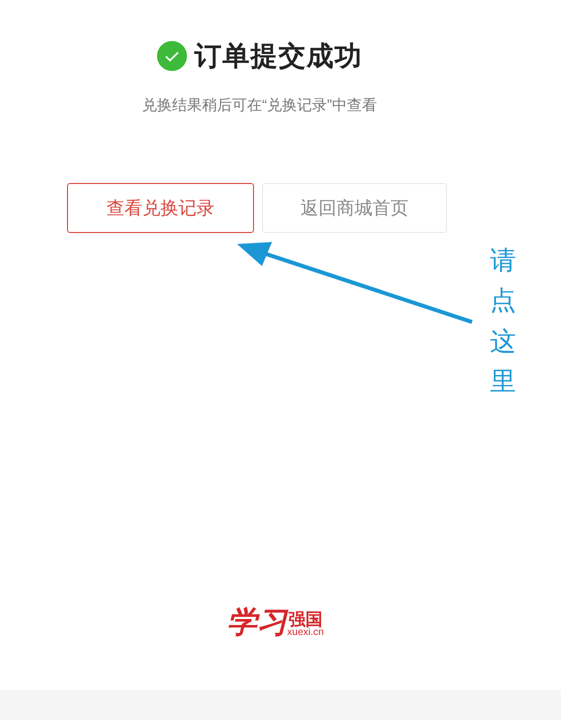 Image resolution: width=561 pixels, height=720 pixels. What do you see at coordinates (278, 56) in the screenshot?
I see `page-title: 订单提交成功` at bounding box center [278, 56].